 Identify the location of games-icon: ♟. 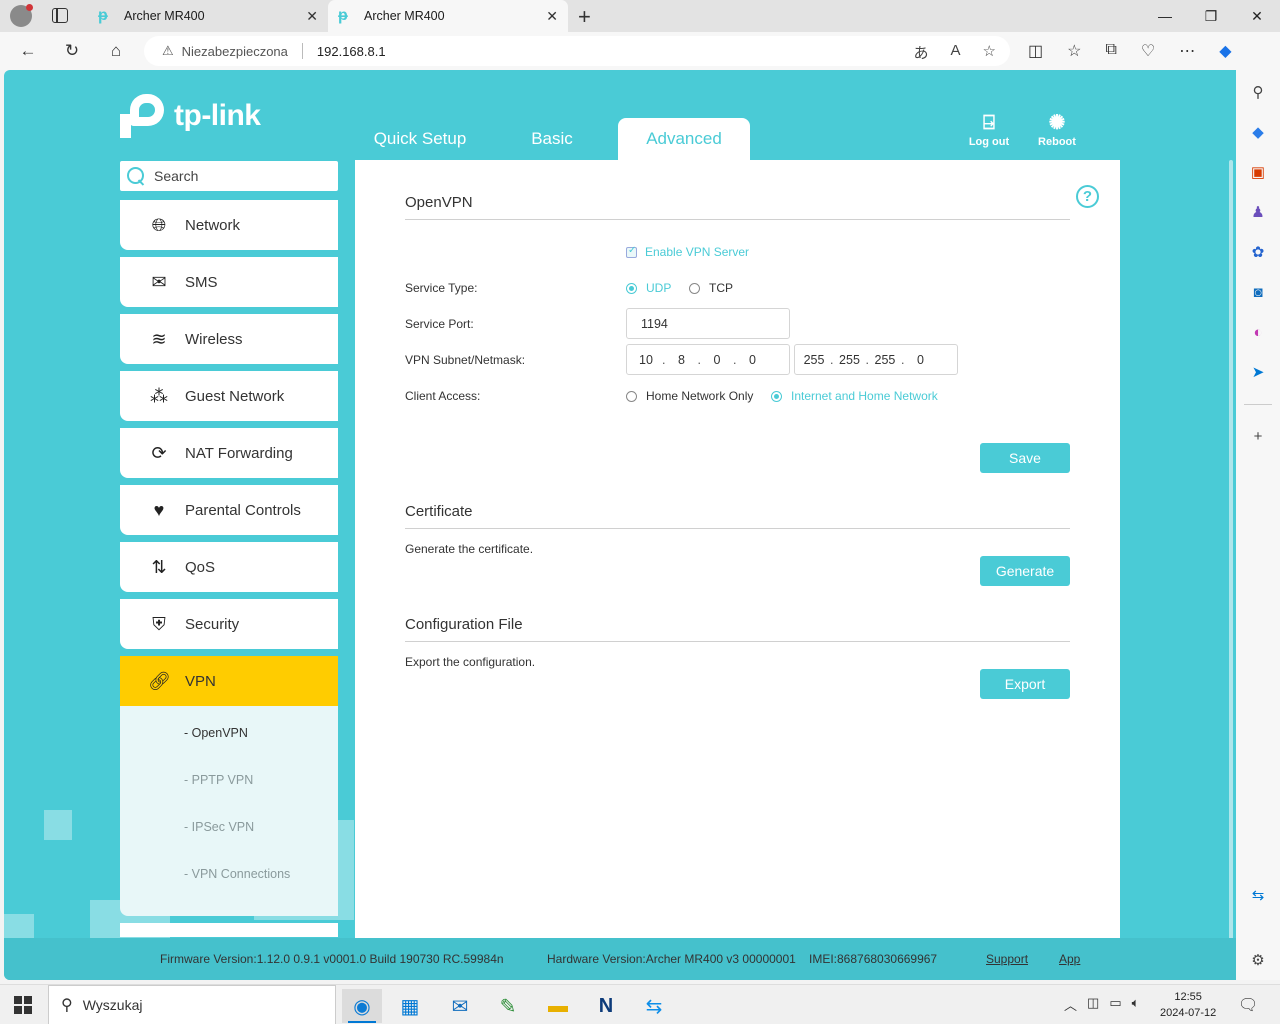
(1258, 212).